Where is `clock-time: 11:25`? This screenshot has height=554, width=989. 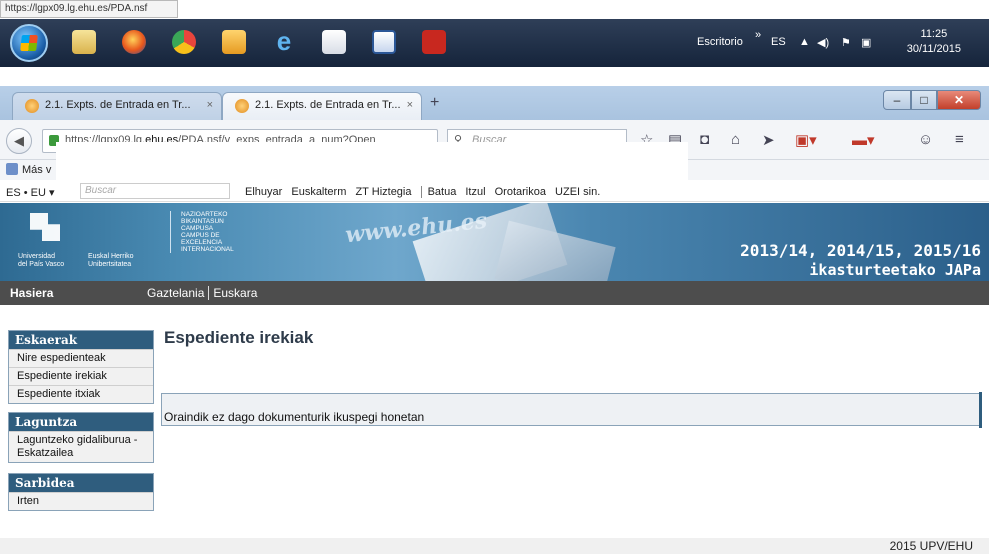
clock-time: 11:25 is located at coordinates (934, 34).